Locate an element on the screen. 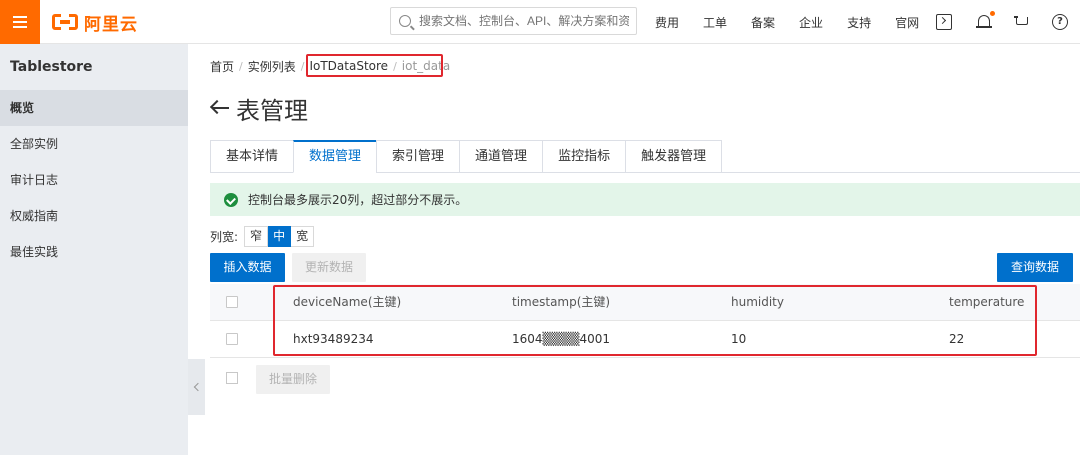  tab-trigger-management: 触发器管理 is located at coordinates (674, 156).